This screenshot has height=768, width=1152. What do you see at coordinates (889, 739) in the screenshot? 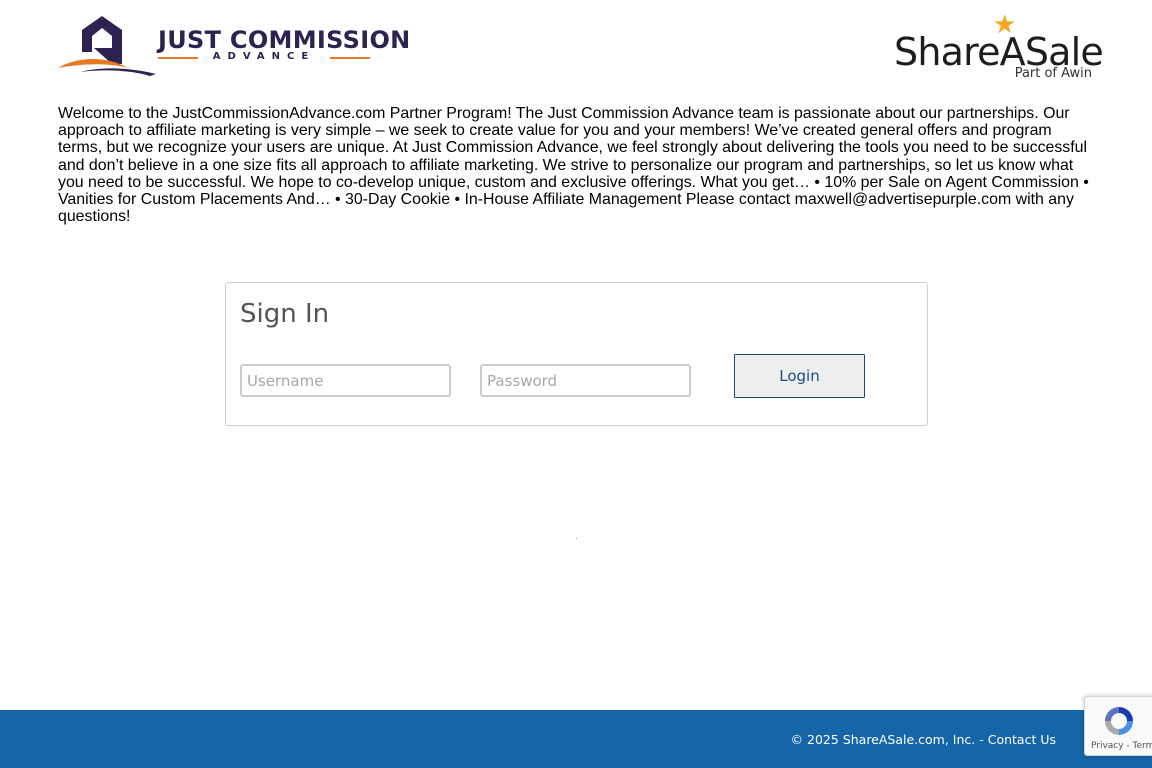
I see `copyright-text: © 2025 ShareASale.com, Inc. -` at bounding box center [889, 739].